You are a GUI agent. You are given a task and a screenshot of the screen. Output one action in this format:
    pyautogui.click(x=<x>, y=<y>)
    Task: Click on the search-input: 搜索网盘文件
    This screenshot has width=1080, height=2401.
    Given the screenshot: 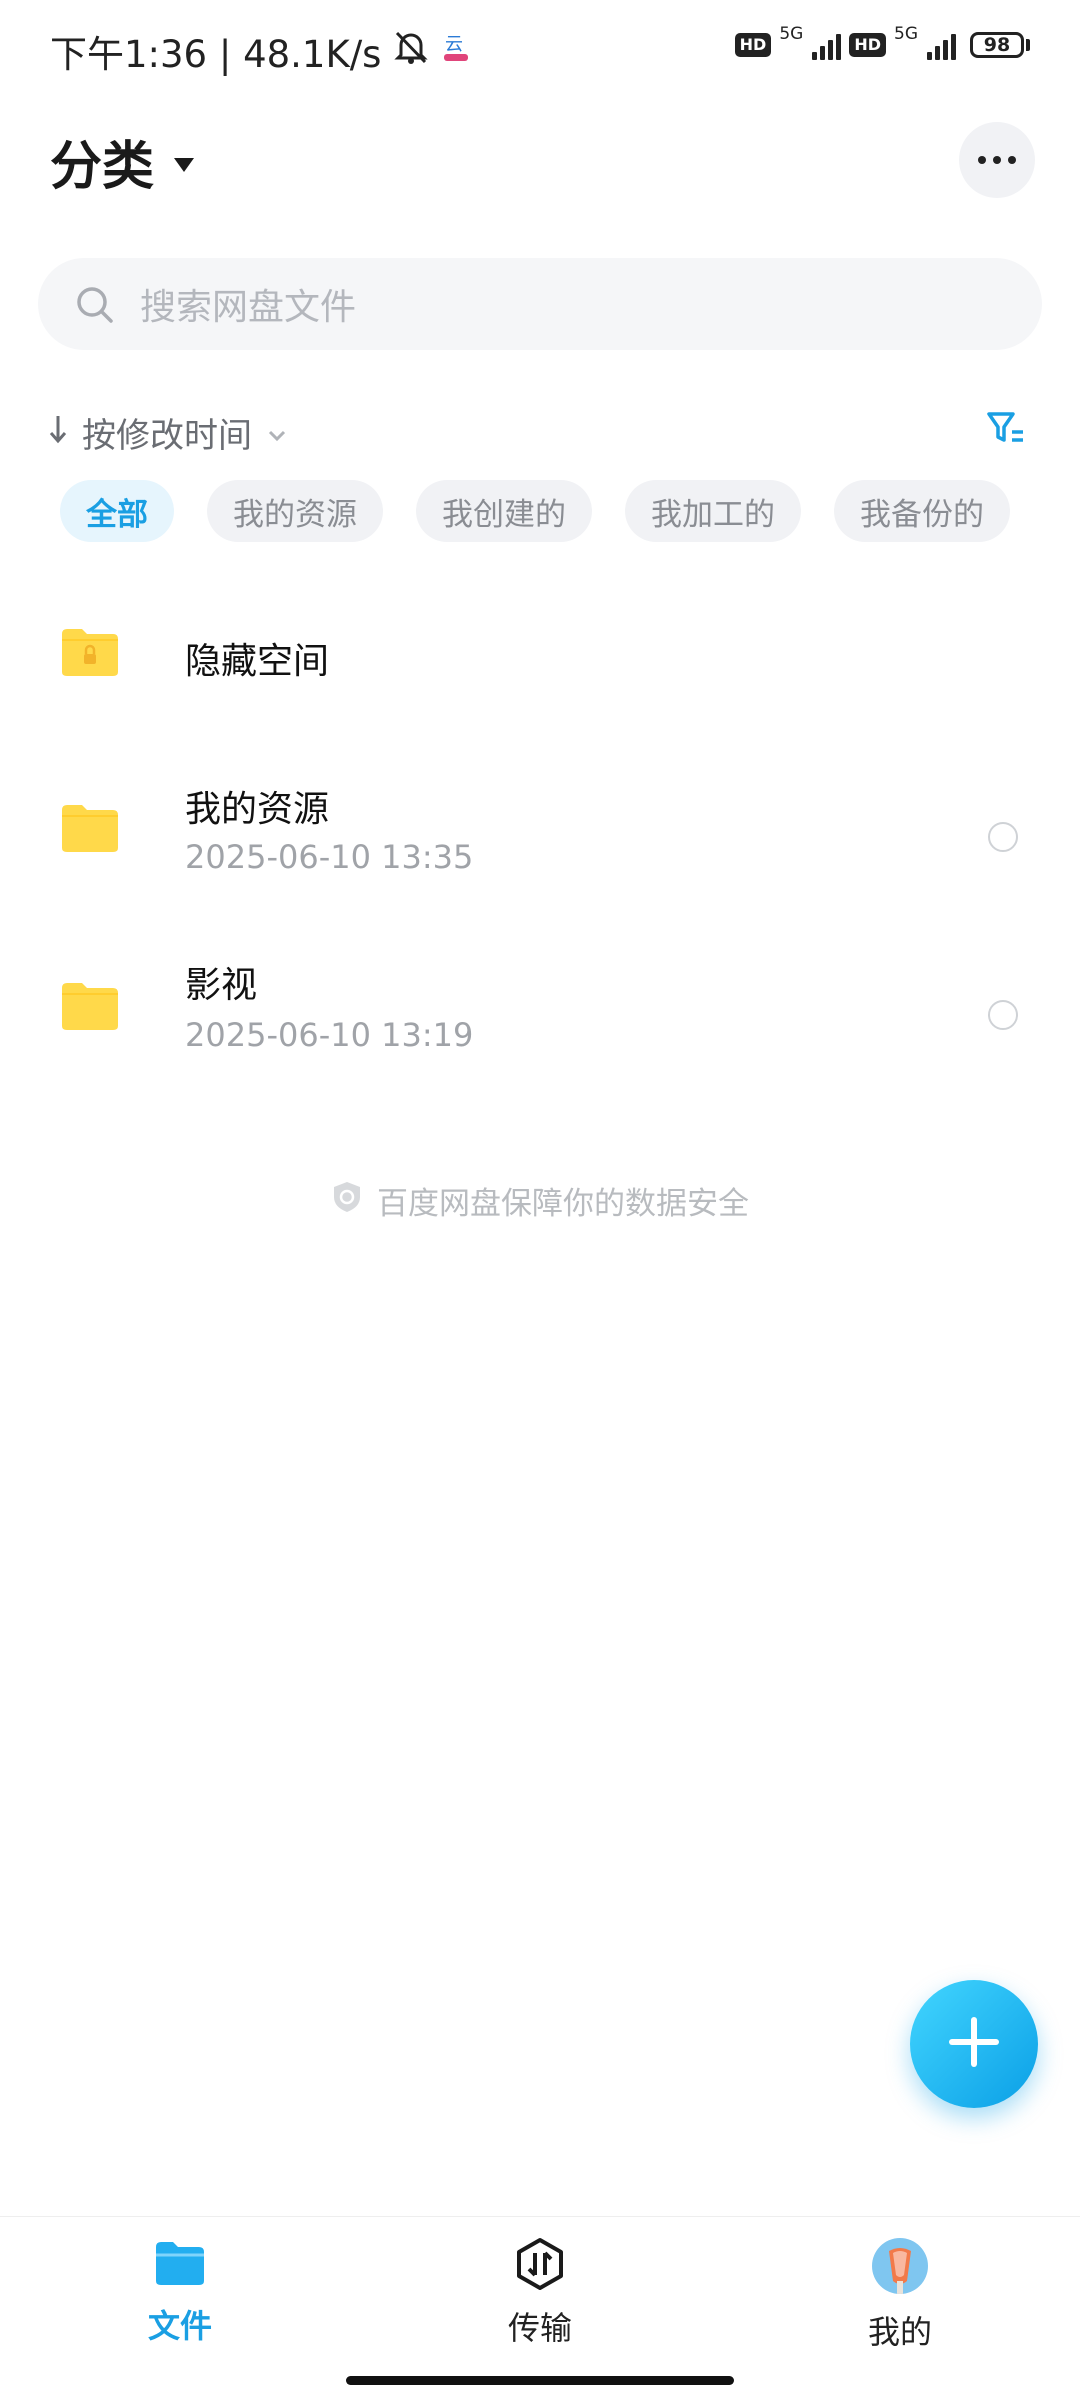 What is the action you would take?
    pyautogui.click(x=540, y=304)
    